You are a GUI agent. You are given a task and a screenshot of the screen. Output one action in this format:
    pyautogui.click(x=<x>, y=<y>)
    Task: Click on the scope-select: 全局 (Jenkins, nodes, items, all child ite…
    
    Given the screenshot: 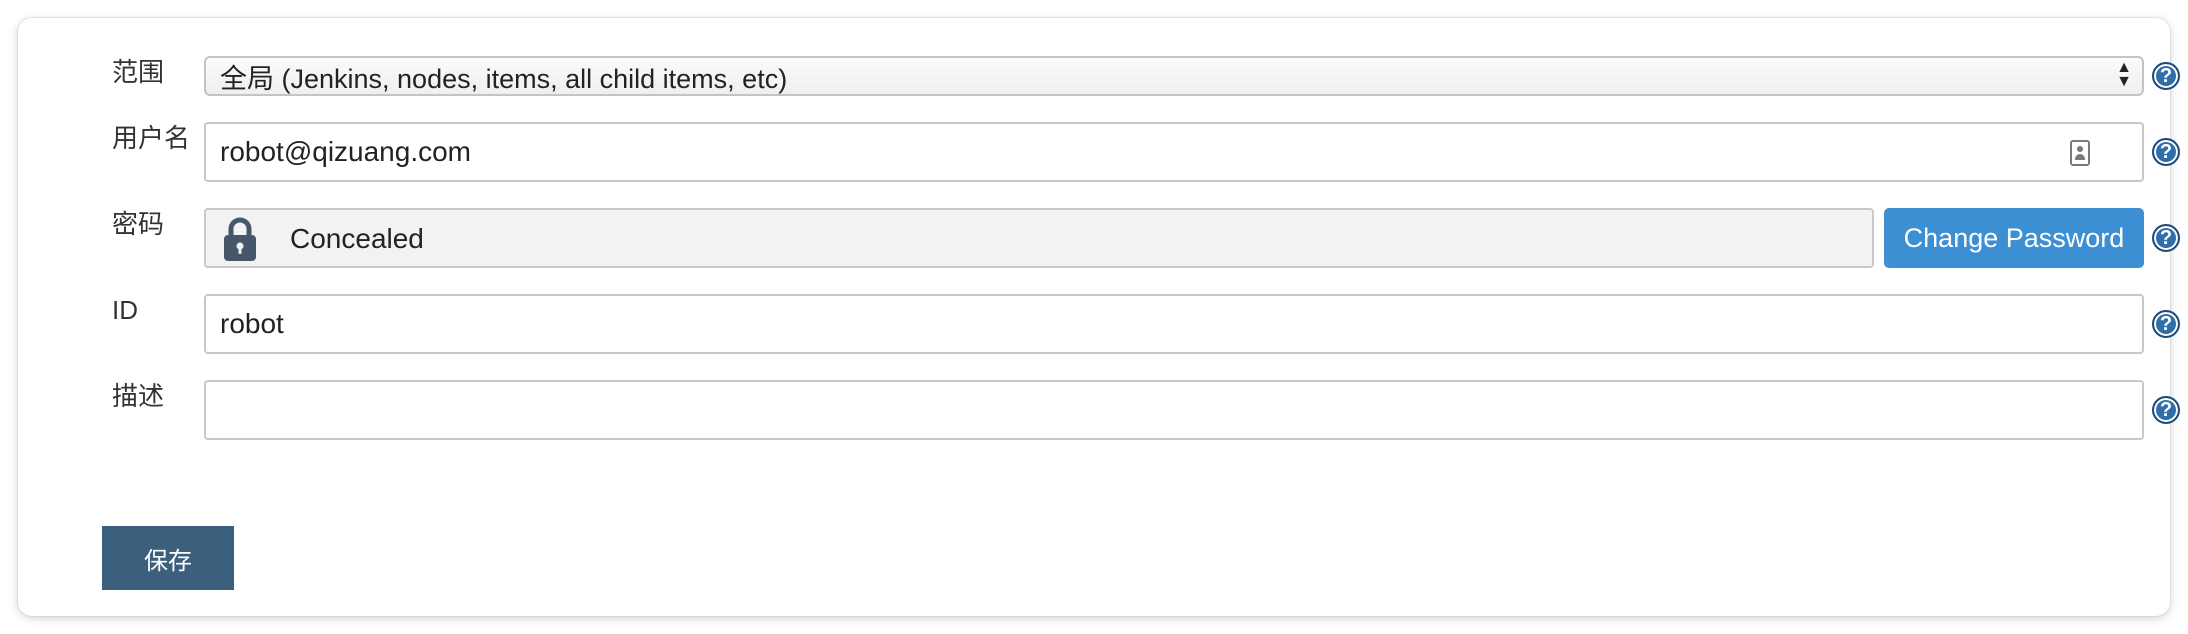 What is the action you would take?
    pyautogui.click(x=1174, y=76)
    